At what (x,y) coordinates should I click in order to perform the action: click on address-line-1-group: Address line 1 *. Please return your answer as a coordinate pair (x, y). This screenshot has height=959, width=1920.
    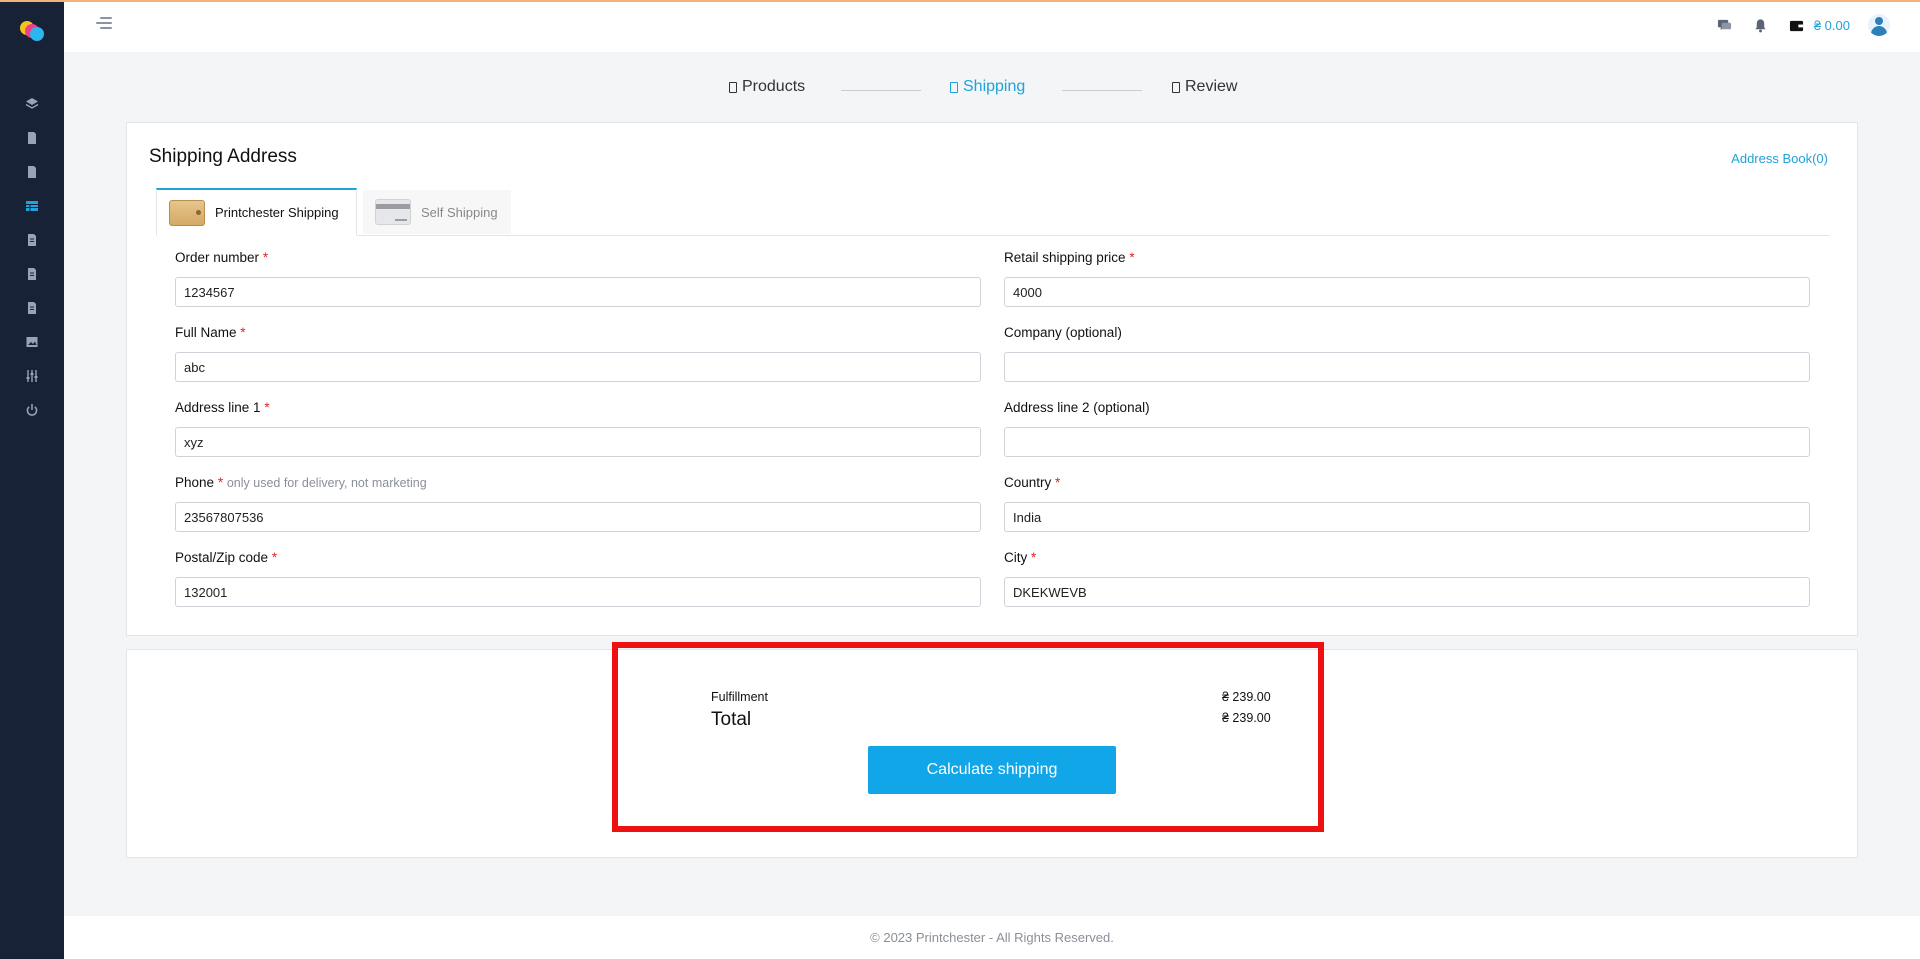
    Looking at the image, I should click on (578, 428).